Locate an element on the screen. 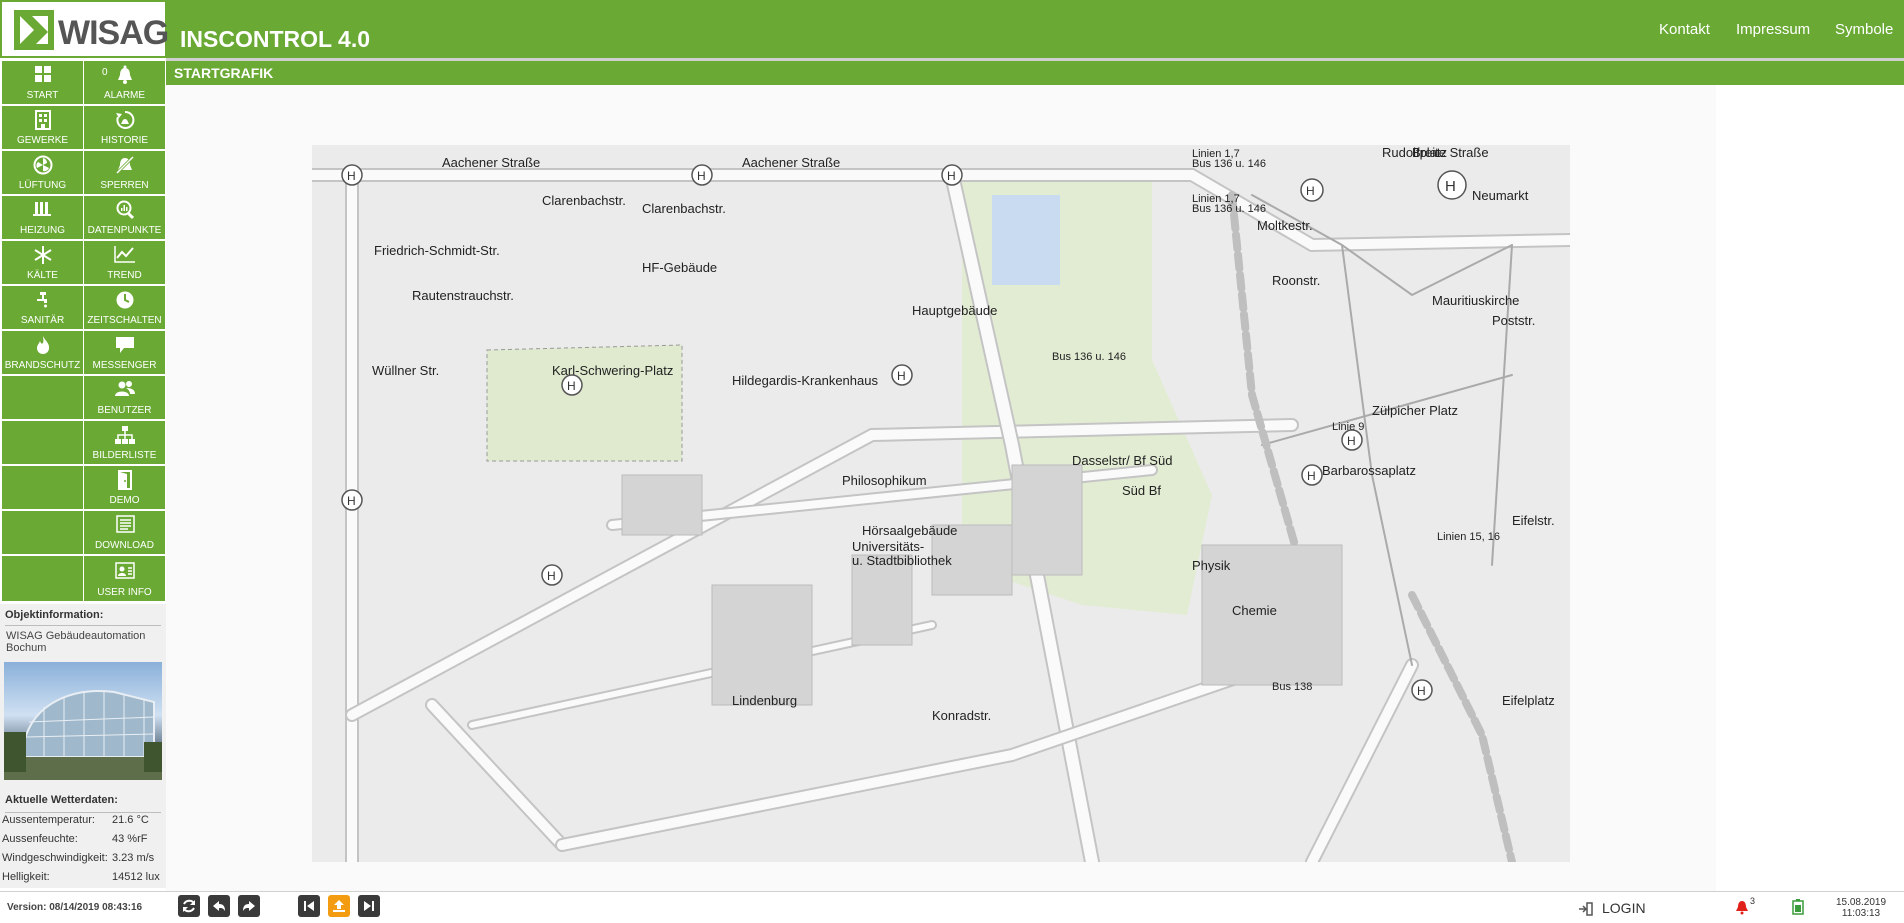  svg-text: Bus 136 u. 146 is located at coordinates (1229, 164).